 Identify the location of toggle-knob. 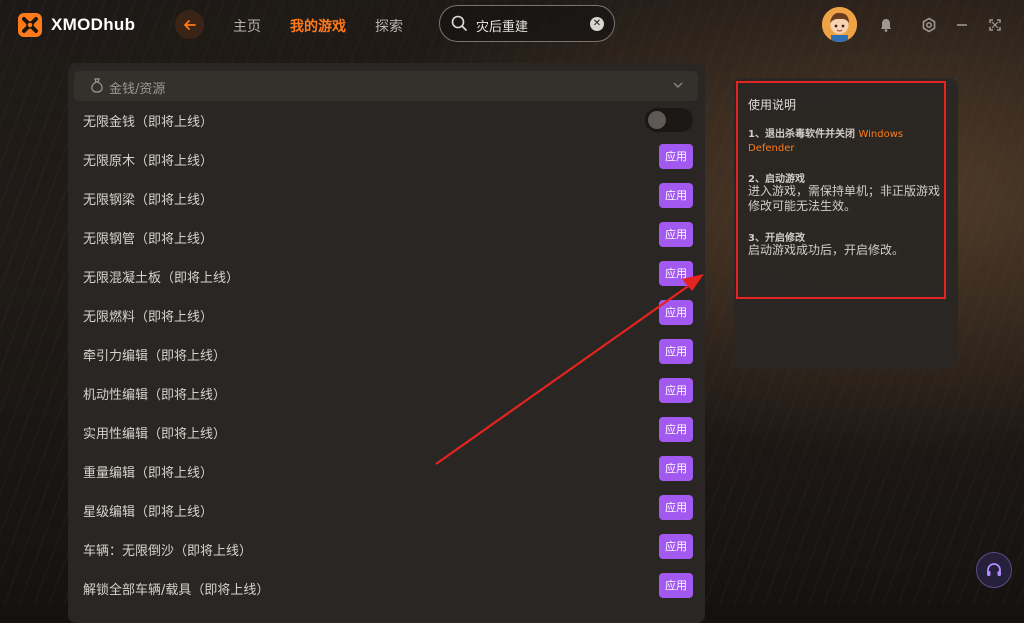
(657, 120).